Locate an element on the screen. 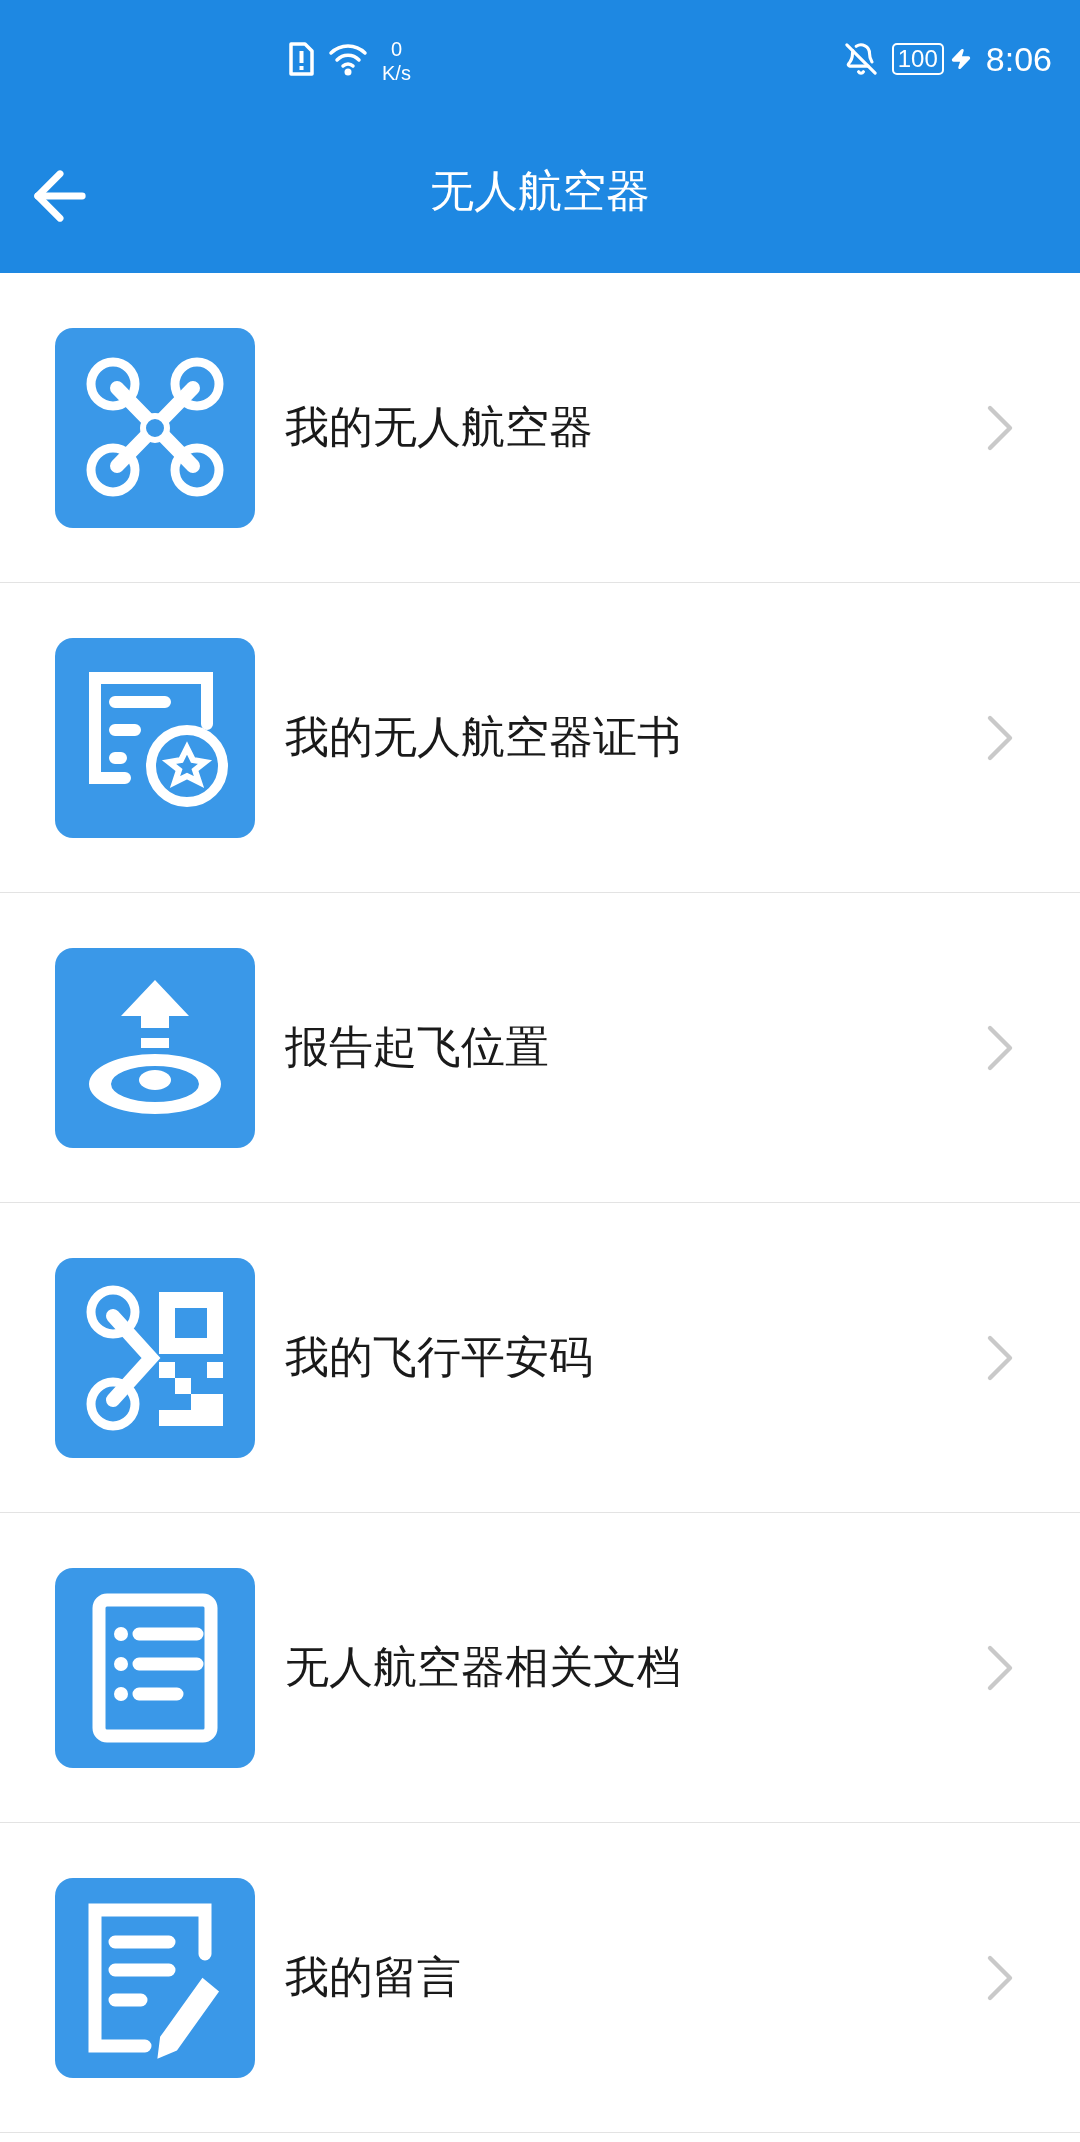  menu-item: 我的飞行平安码 is located at coordinates (540, 1358).